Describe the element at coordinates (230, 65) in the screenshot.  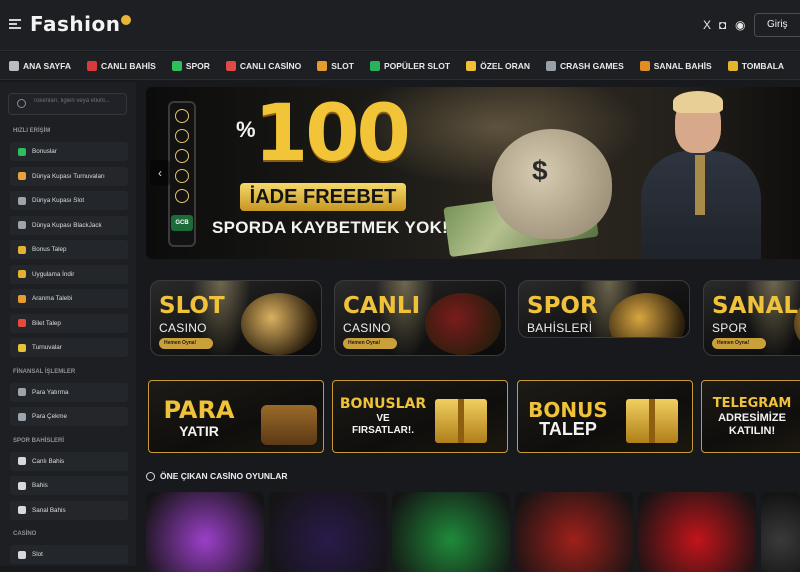
I see `cards-icon` at that location.